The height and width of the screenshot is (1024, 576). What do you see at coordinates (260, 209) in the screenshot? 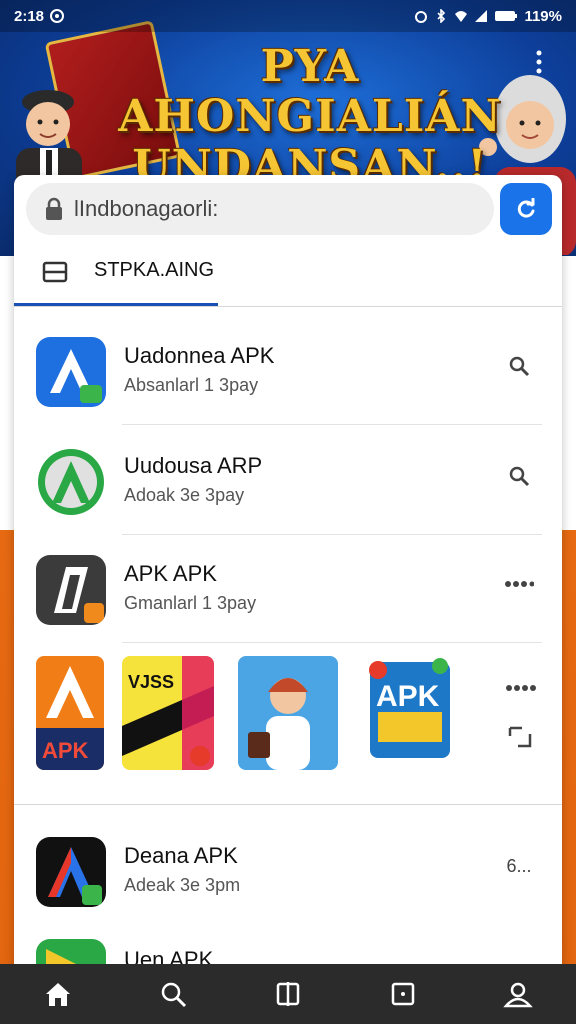
I see `search-input: lIndbonagaorli:` at bounding box center [260, 209].